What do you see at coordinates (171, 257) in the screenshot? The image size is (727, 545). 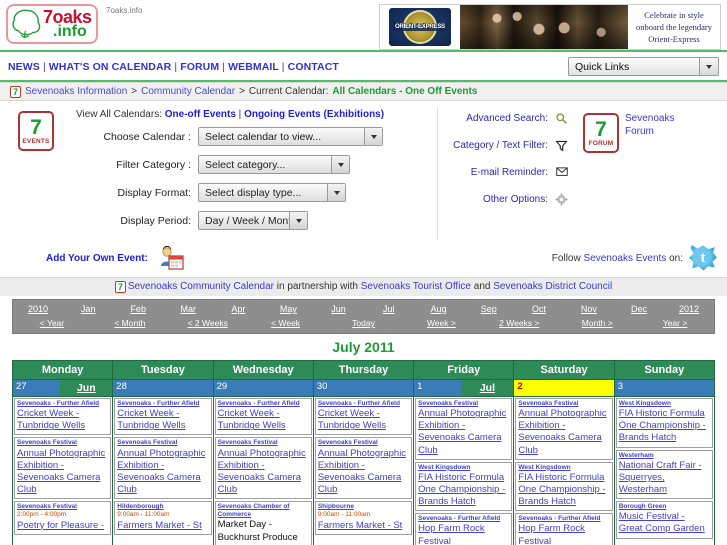 I see `add-event-calendar-icon` at bounding box center [171, 257].